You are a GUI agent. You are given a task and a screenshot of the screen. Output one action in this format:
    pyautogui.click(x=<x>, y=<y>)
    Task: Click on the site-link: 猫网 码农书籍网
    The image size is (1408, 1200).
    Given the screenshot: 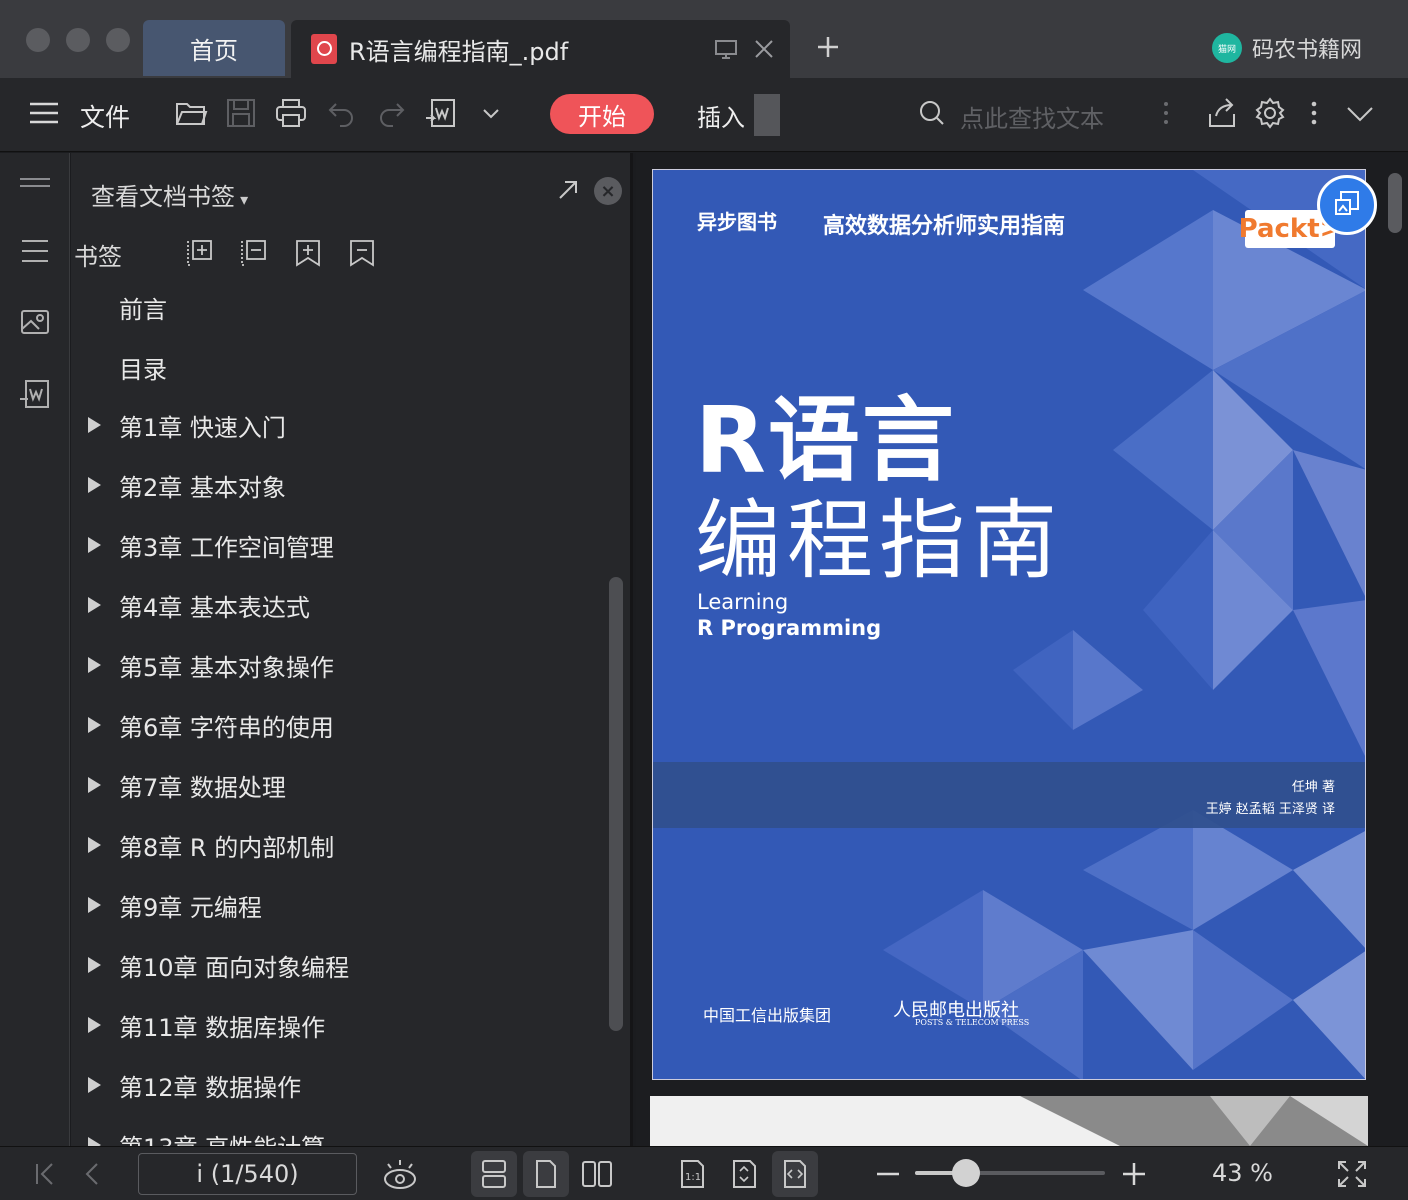 What is the action you would take?
    pyautogui.click(x=1287, y=48)
    